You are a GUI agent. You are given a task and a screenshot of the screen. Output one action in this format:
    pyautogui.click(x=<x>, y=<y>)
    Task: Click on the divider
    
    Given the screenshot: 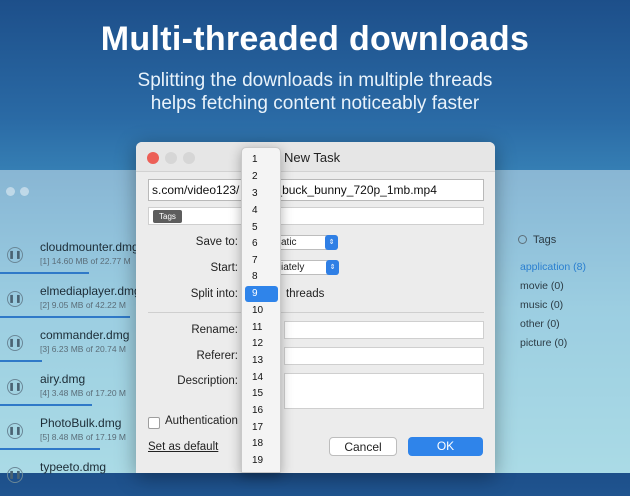 What is the action you would take?
    pyautogui.click(x=316, y=312)
    